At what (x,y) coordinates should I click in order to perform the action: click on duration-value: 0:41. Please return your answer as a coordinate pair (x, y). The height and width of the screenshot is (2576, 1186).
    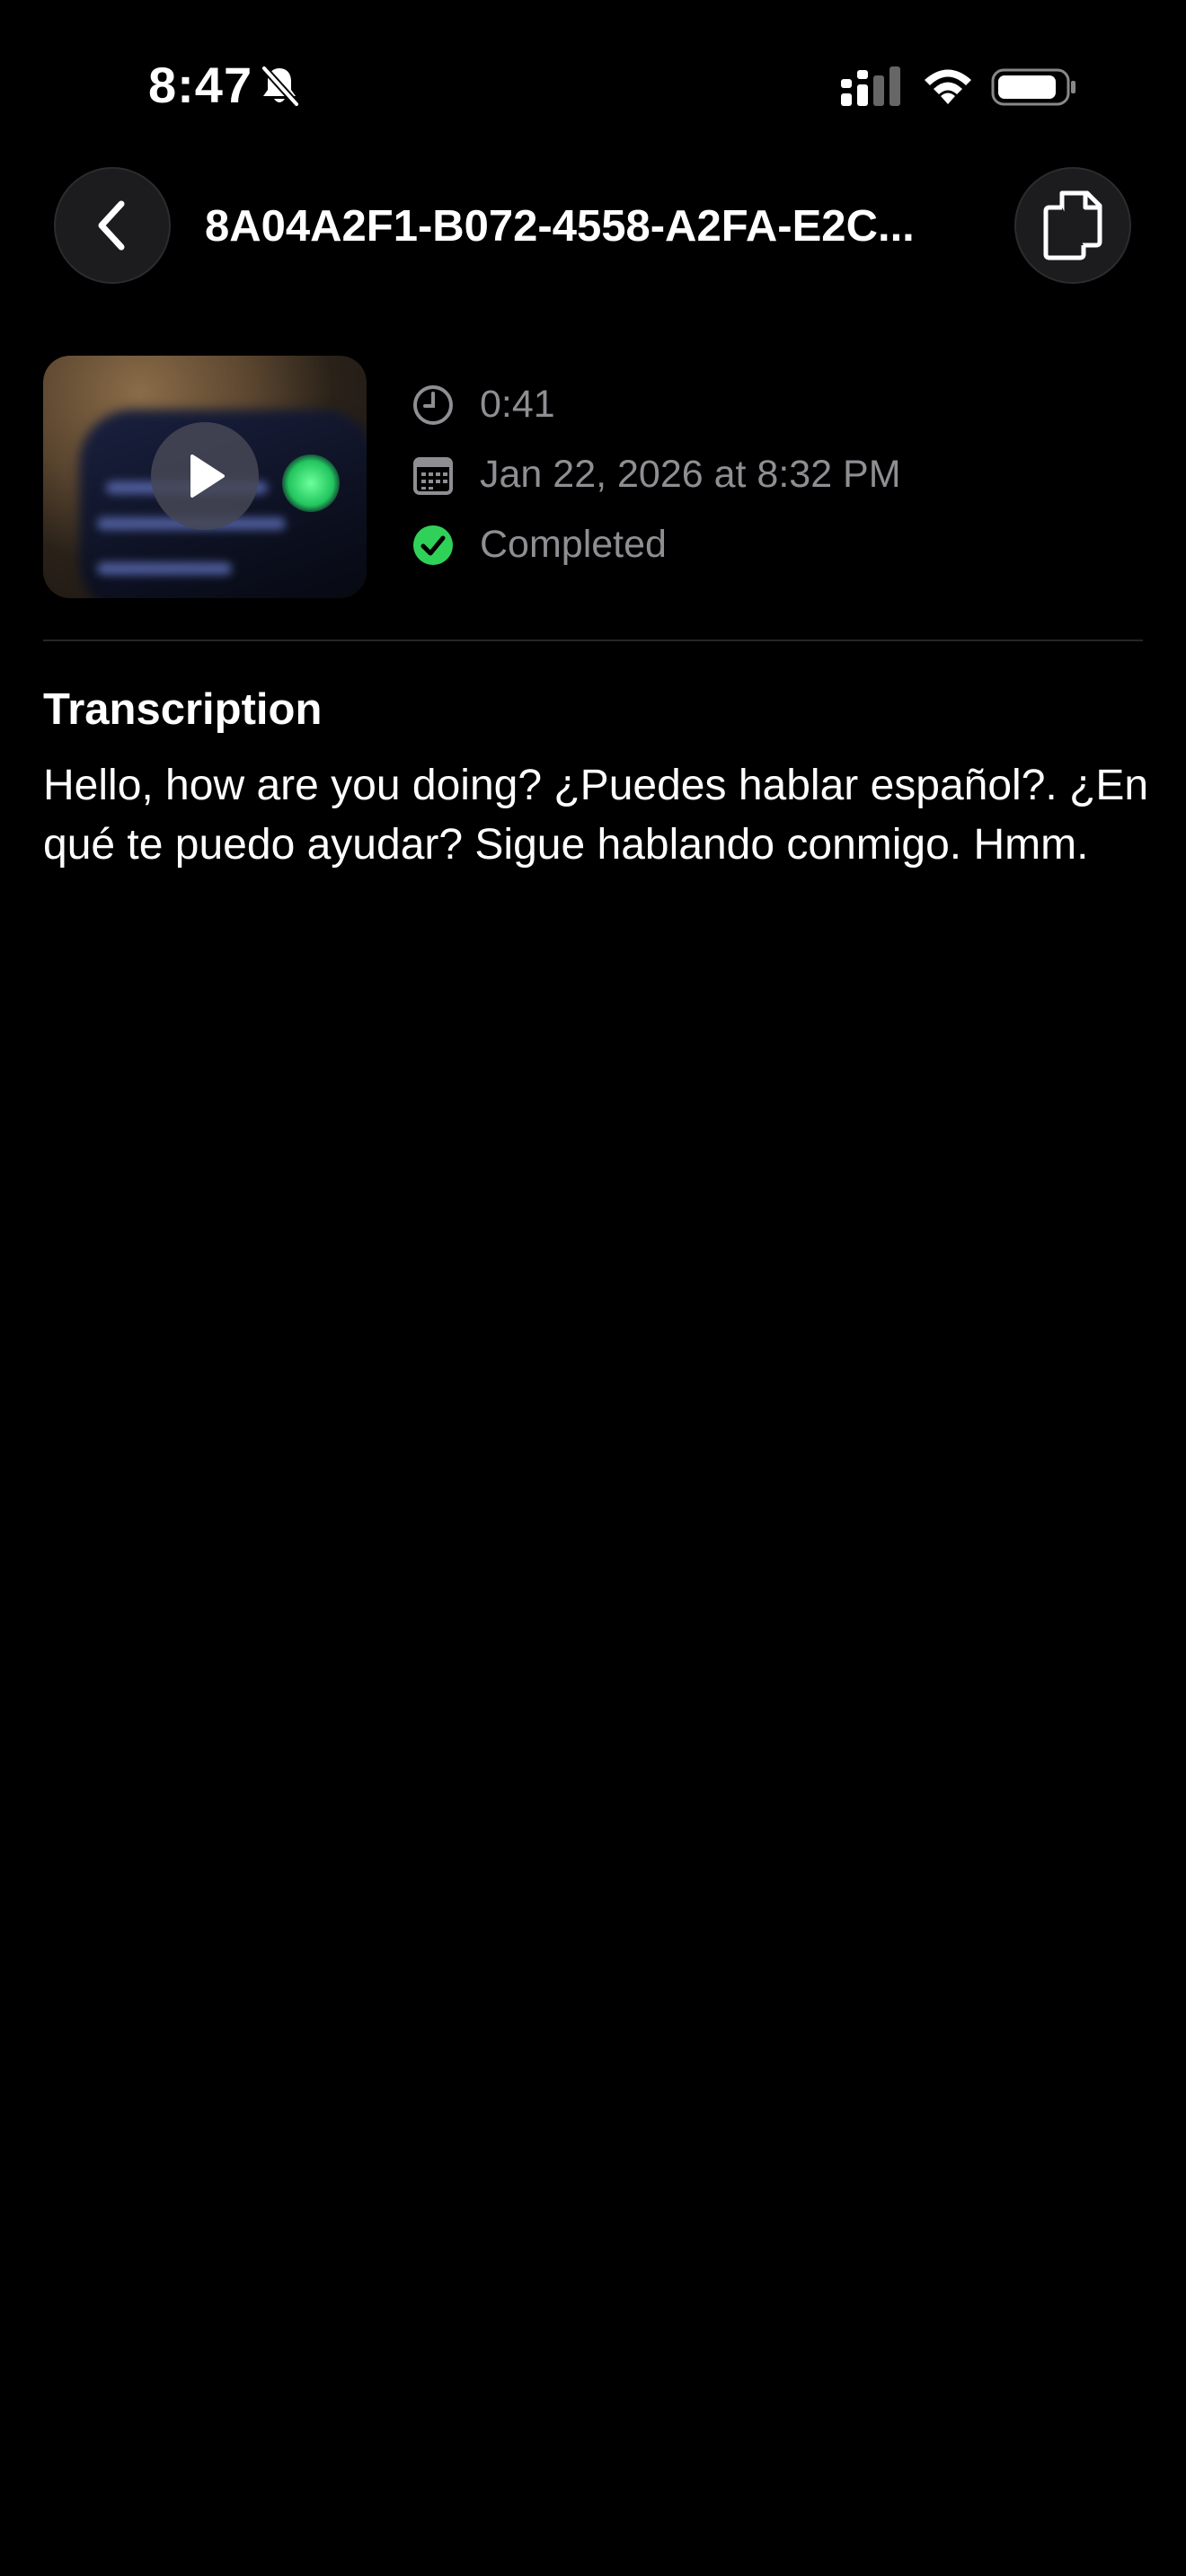
    Looking at the image, I should click on (517, 404).